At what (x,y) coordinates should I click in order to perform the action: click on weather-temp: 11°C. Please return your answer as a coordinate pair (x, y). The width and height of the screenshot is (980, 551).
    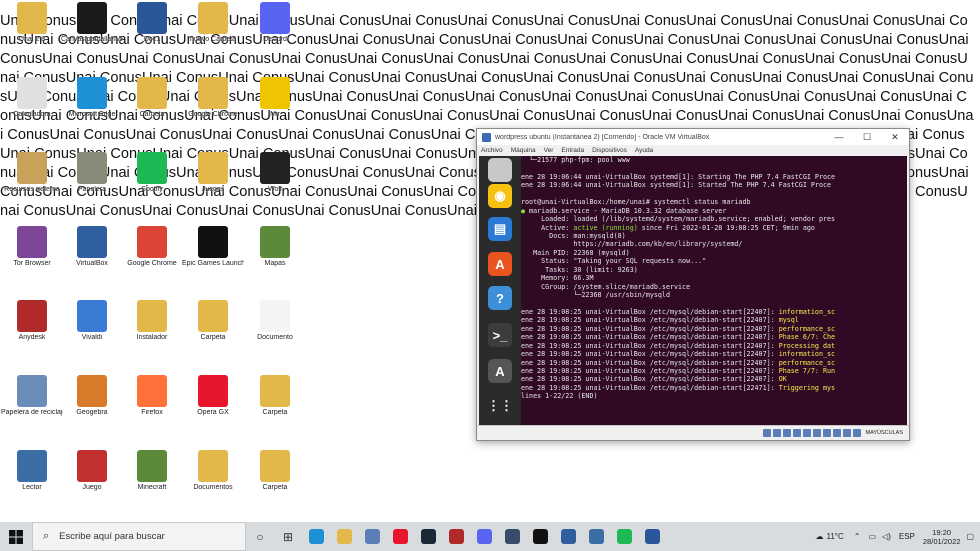
    Looking at the image, I should click on (835, 536).